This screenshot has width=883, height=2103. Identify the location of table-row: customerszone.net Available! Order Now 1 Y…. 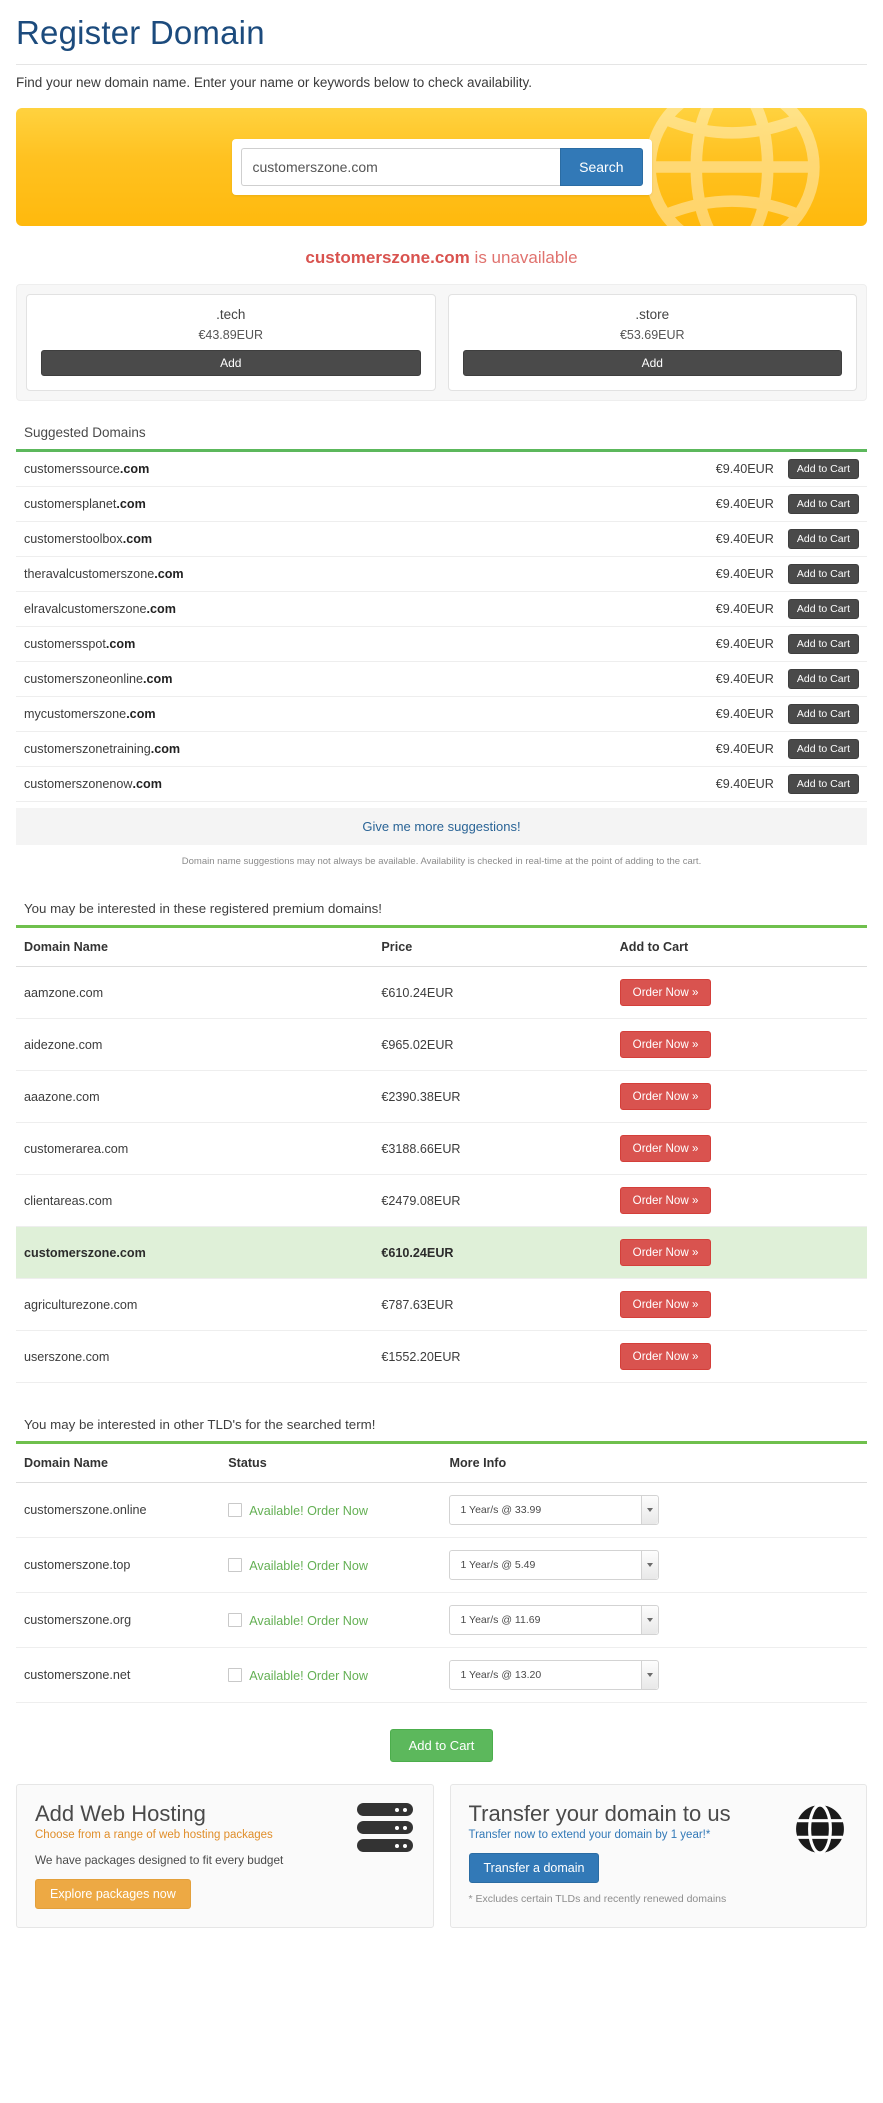
(441, 1675).